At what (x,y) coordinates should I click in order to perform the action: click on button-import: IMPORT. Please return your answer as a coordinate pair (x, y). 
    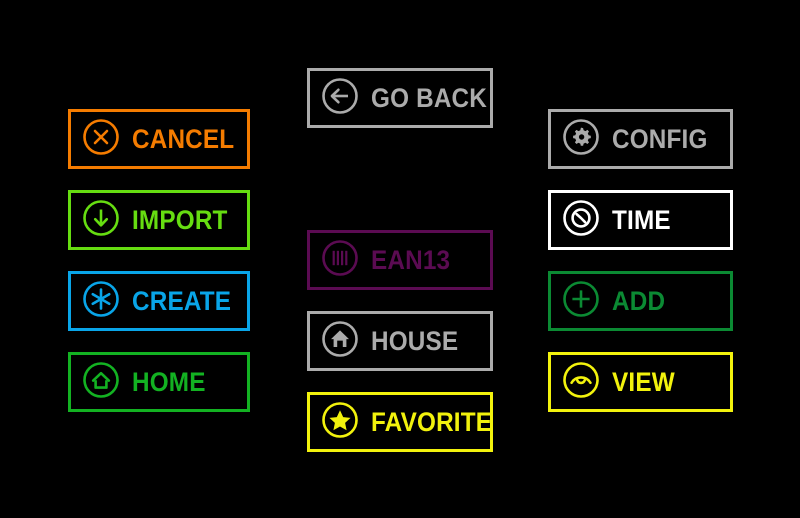
    Looking at the image, I should click on (159, 220).